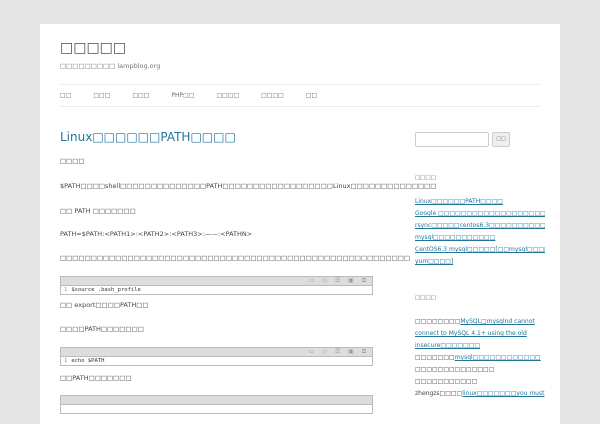 Image resolution: width=600 pixels, height=424 pixels. Describe the element at coordinates (480, 214) in the screenshot. I see `recent-post-link: Google □□□□□□□□□□□□□□□□□□□□□□□[□]` at that location.